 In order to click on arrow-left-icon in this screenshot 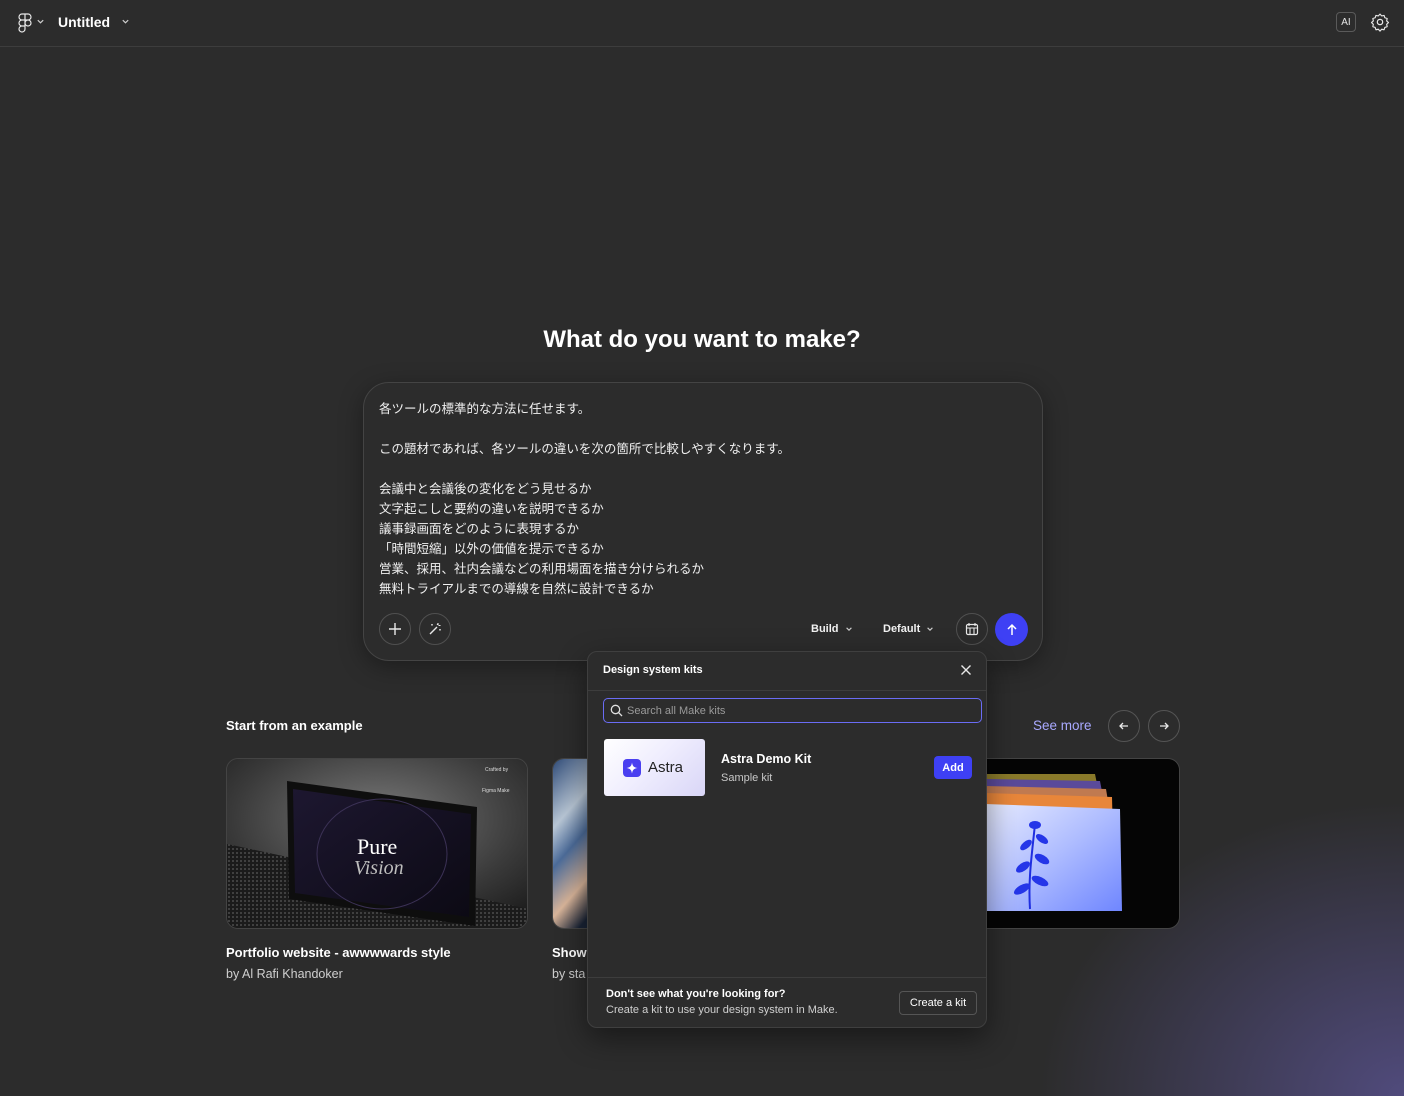, I will do `click(1123, 726)`.